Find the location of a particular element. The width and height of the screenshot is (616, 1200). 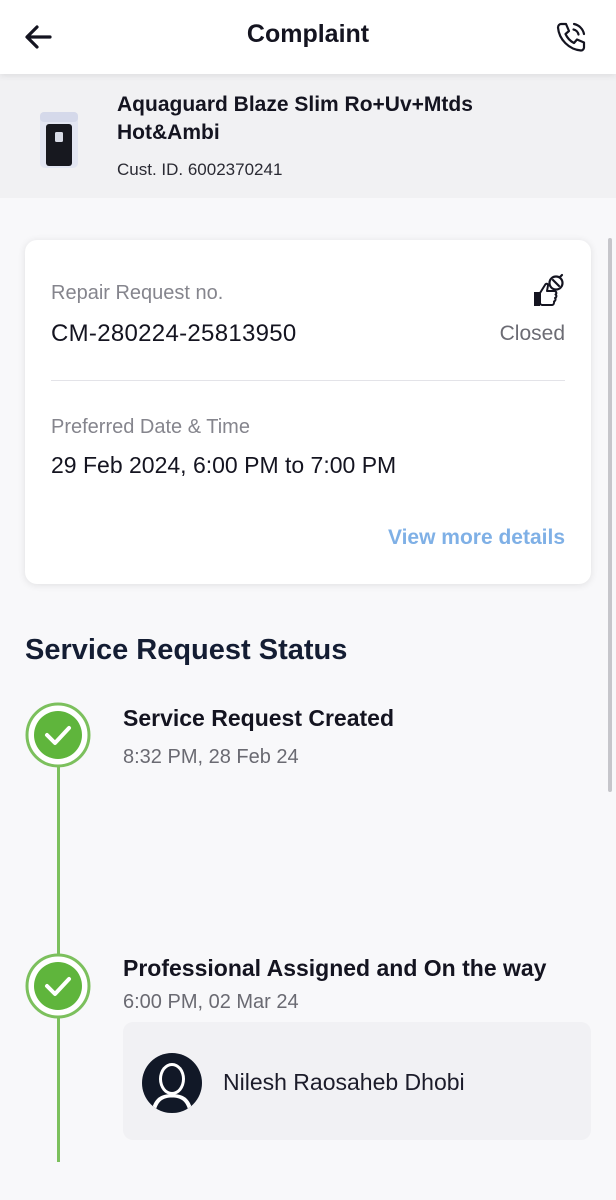

scrollbar is located at coordinates (610, 515).